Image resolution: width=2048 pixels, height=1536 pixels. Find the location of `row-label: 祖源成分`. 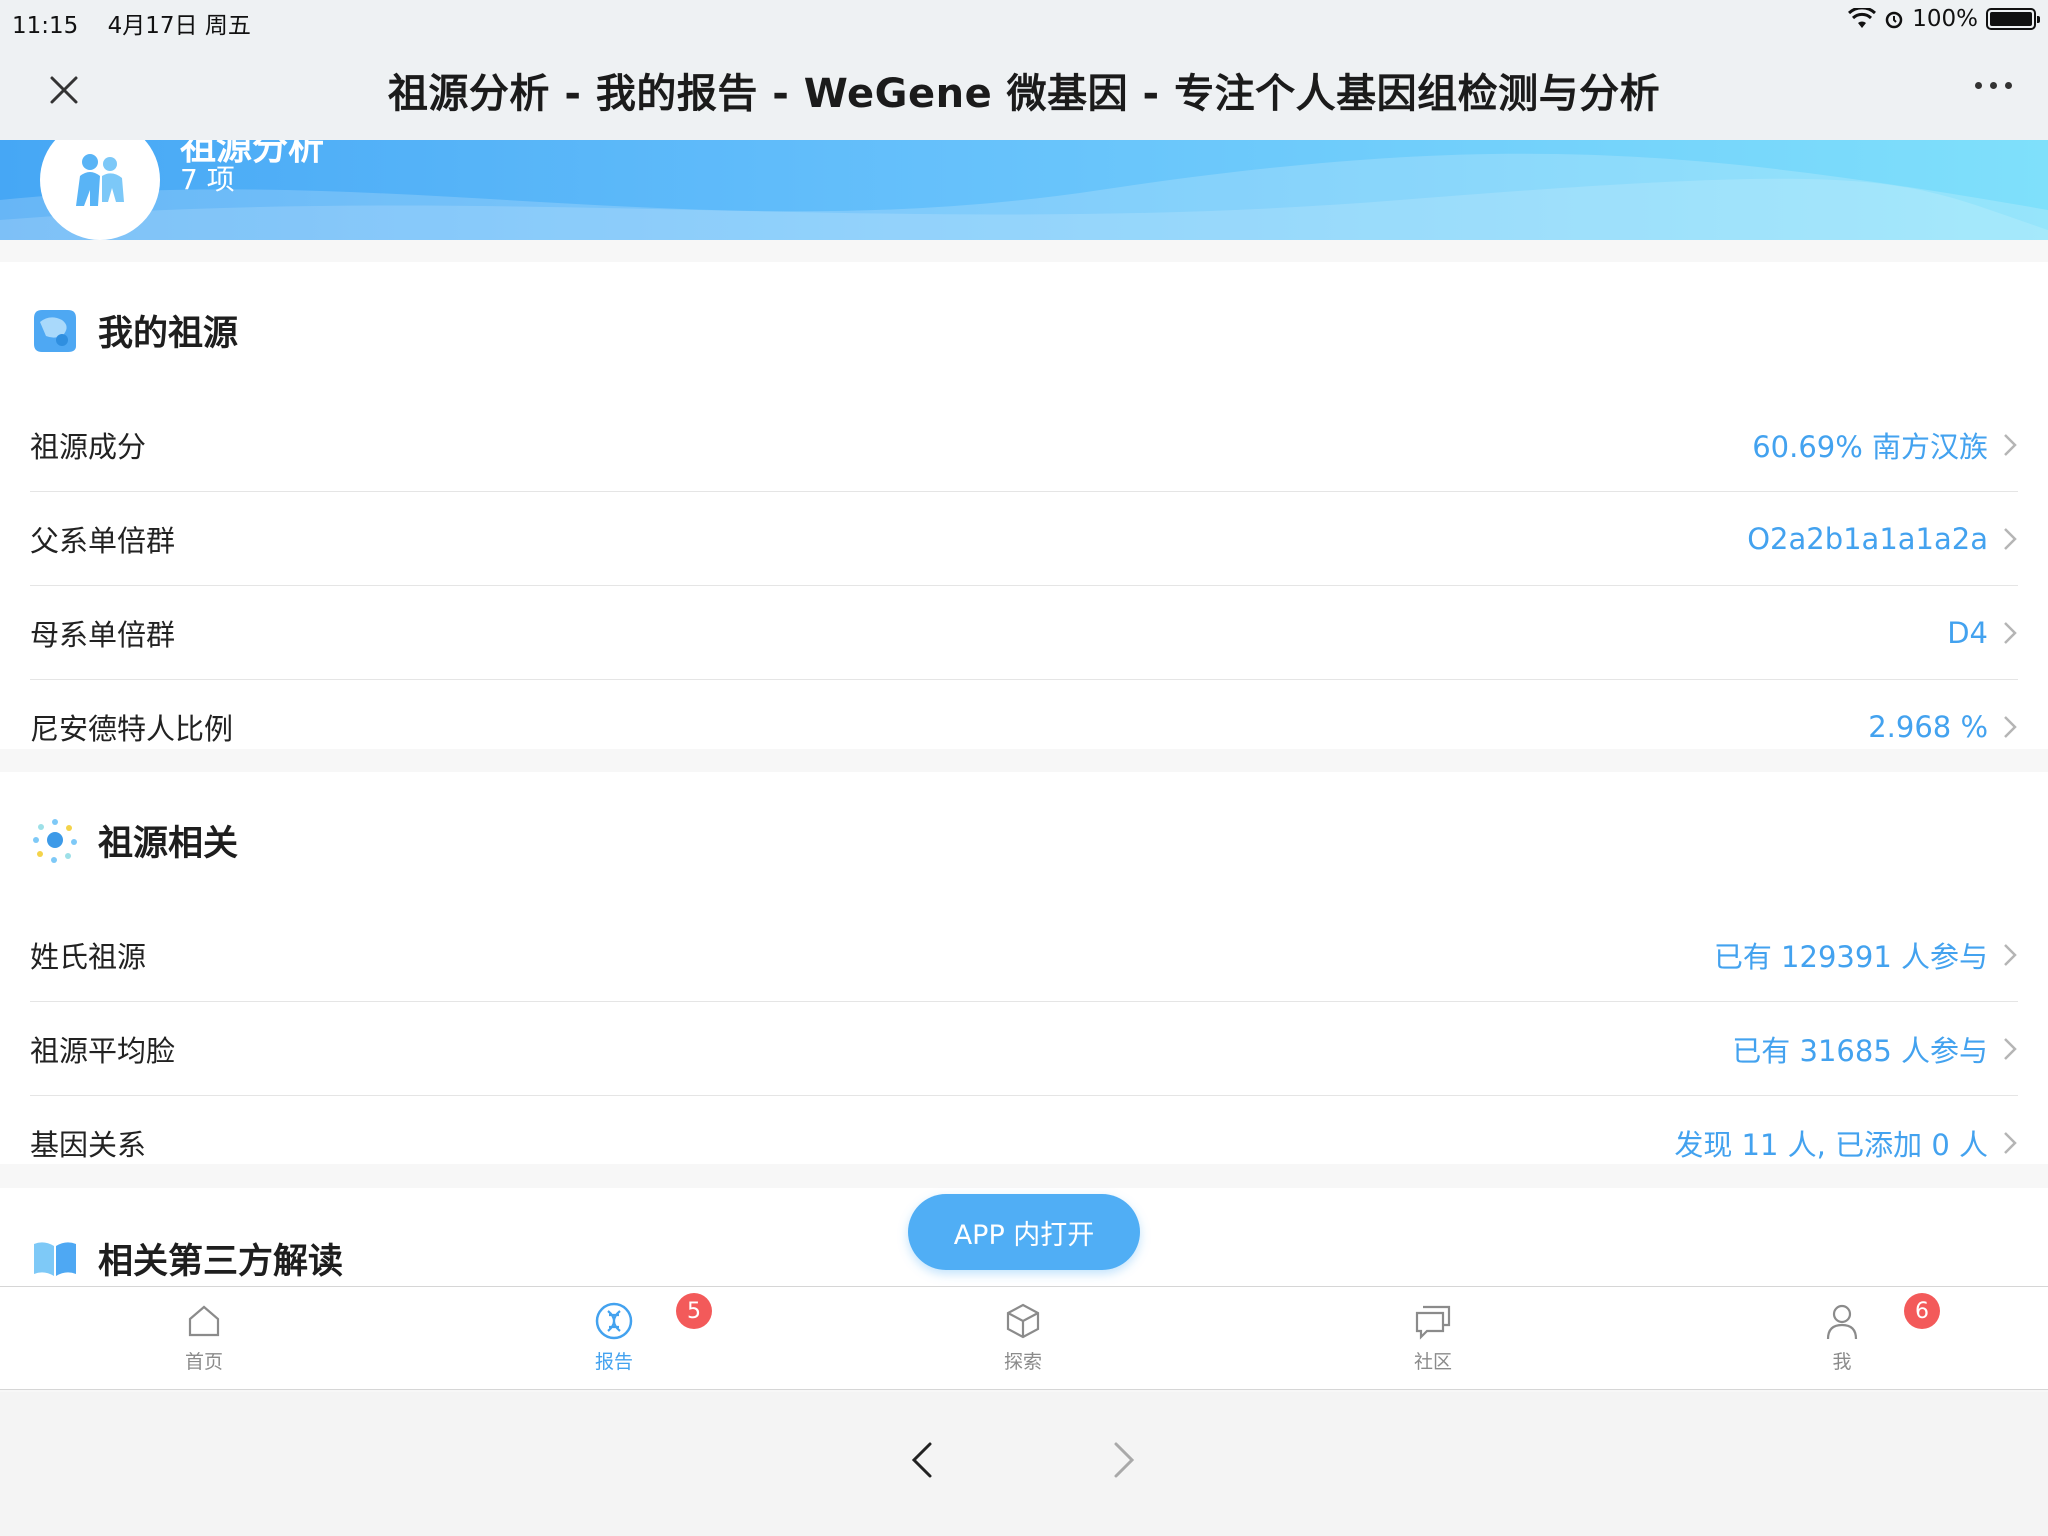

row-label: 祖源成分 is located at coordinates (88, 446).